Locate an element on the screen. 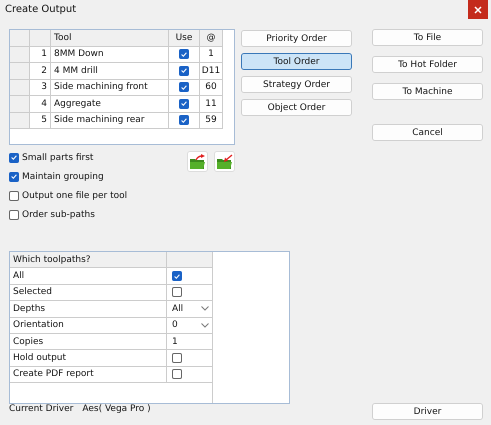 The image size is (491, 425). dropdown: All is located at coordinates (192, 309).